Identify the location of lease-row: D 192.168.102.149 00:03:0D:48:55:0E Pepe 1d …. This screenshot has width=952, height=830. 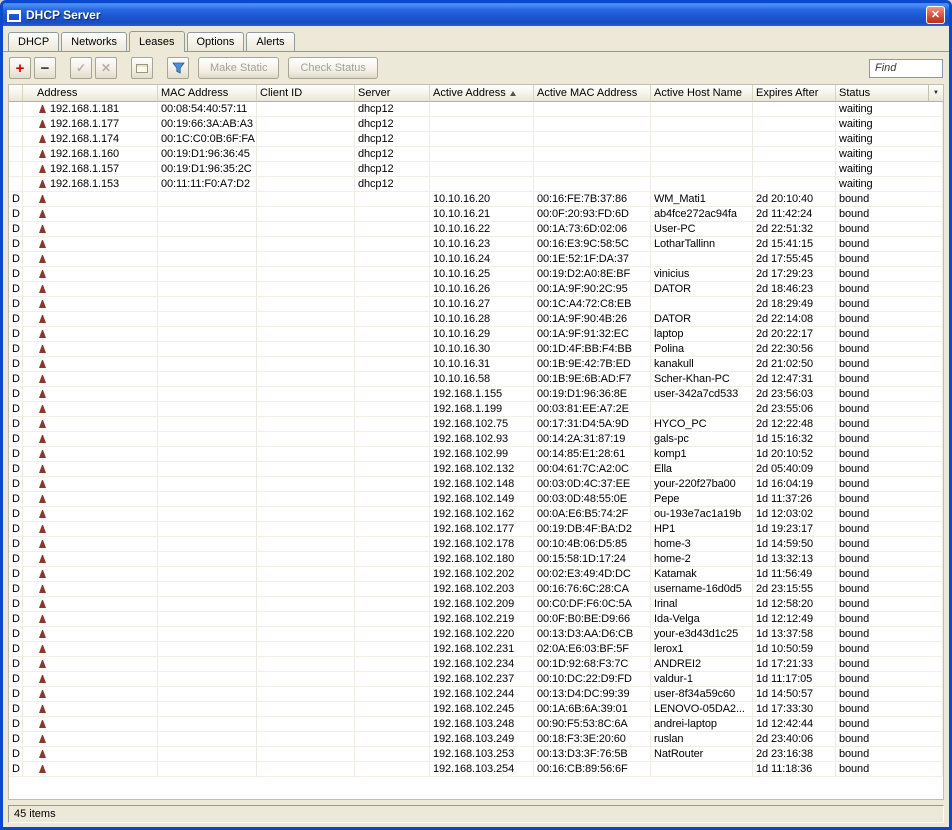
(476, 499).